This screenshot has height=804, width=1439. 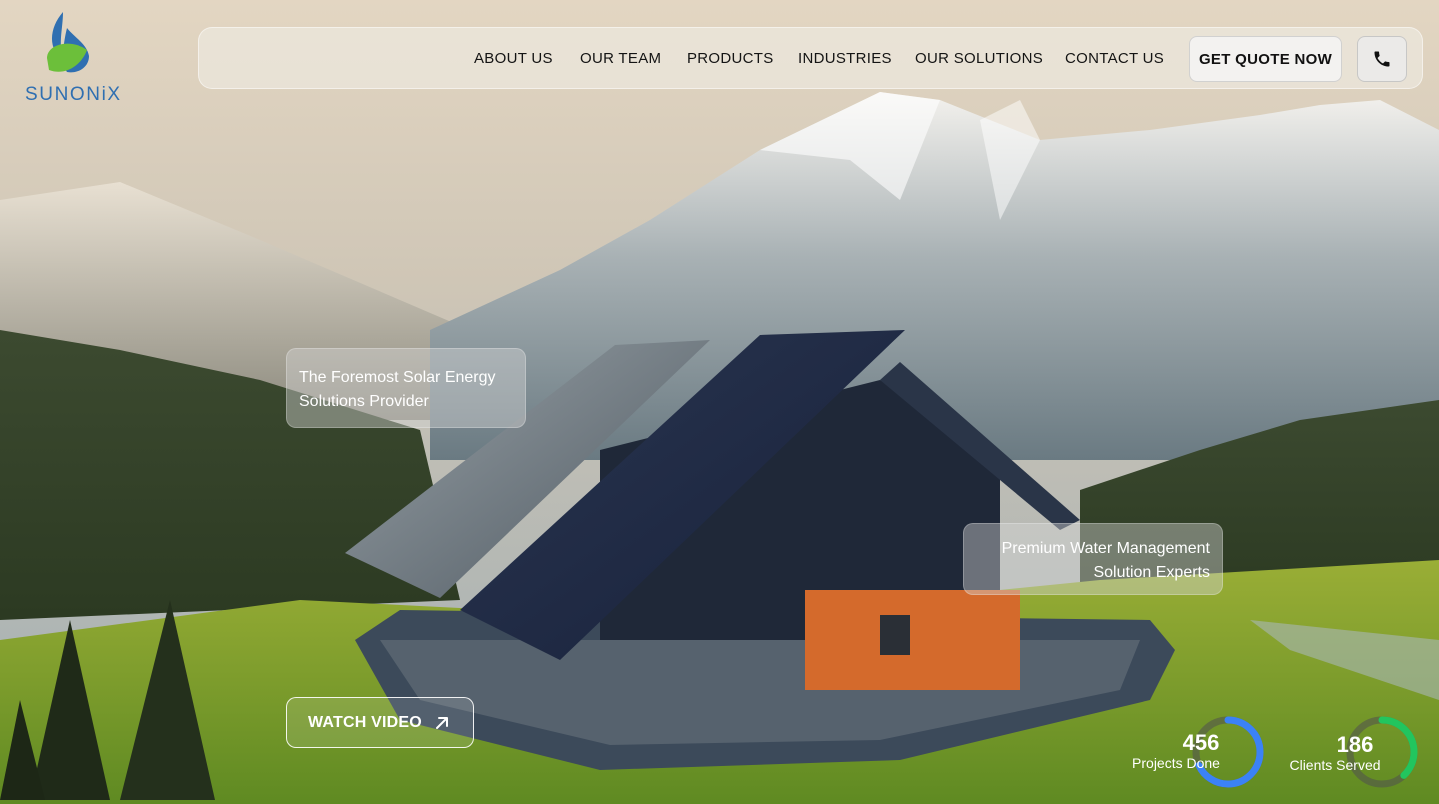 I want to click on arrow-up-right-icon, so click(x=441, y=722).